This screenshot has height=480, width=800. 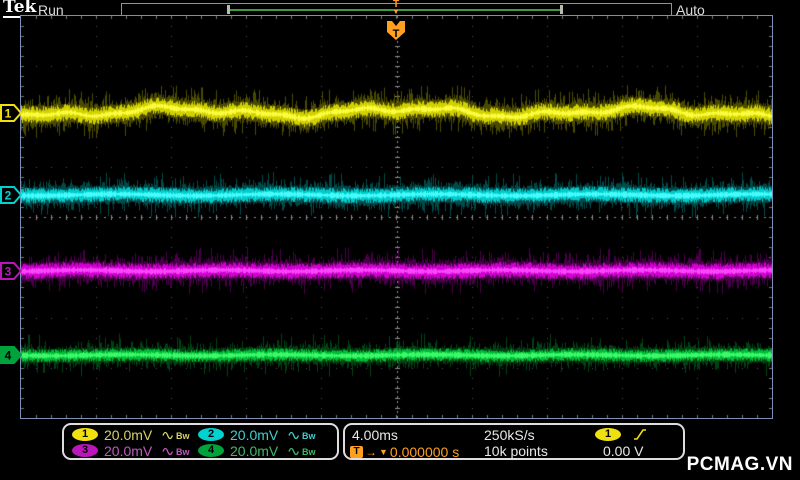 I want to click on down-triangle-icon: ▼, so click(x=383, y=452).